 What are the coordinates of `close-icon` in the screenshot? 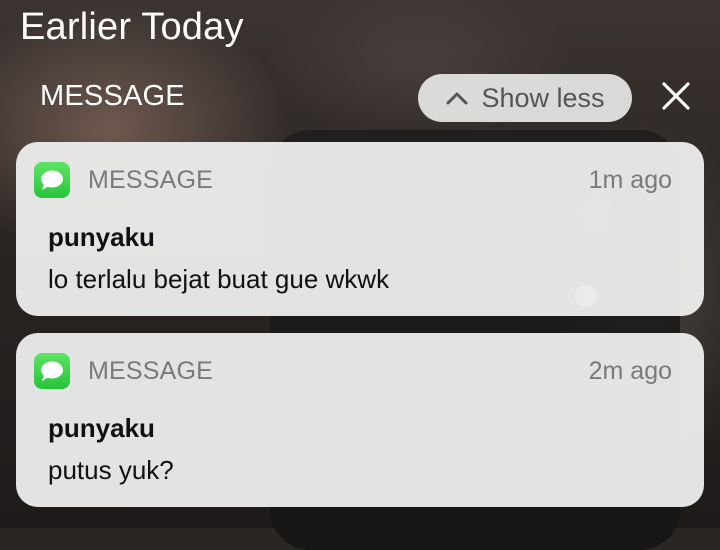 It's located at (676, 98).